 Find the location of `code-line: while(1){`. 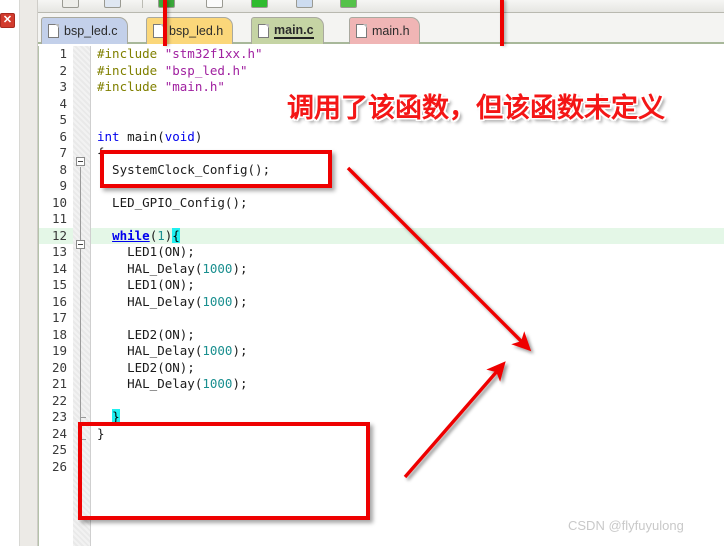

code-line: while(1){ is located at coordinates (407, 235).